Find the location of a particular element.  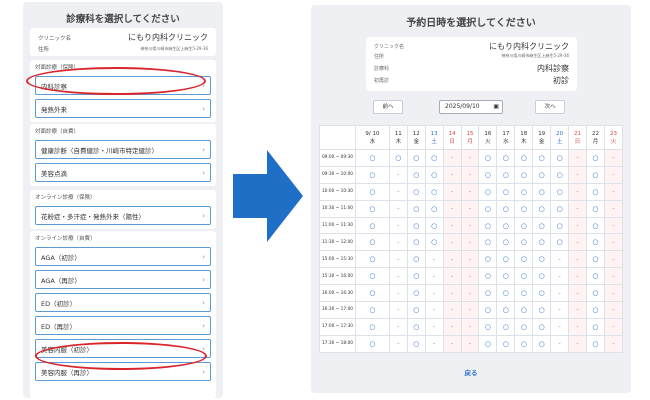

department-option: ED（再診） › is located at coordinates (123, 325).